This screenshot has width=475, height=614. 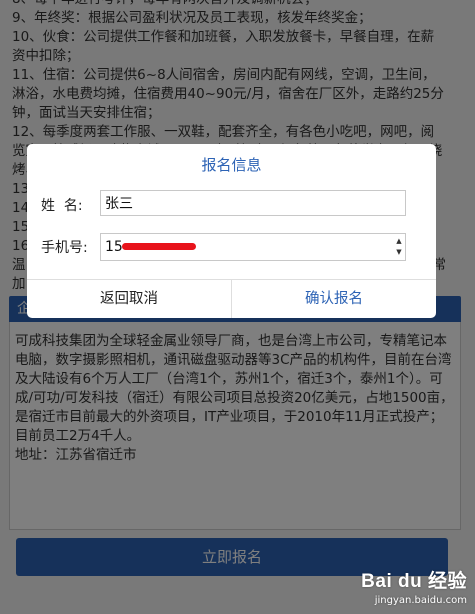 I want to click on phone-field-wrapper: 15 ▲ ▼, so click(x=253, y=247).